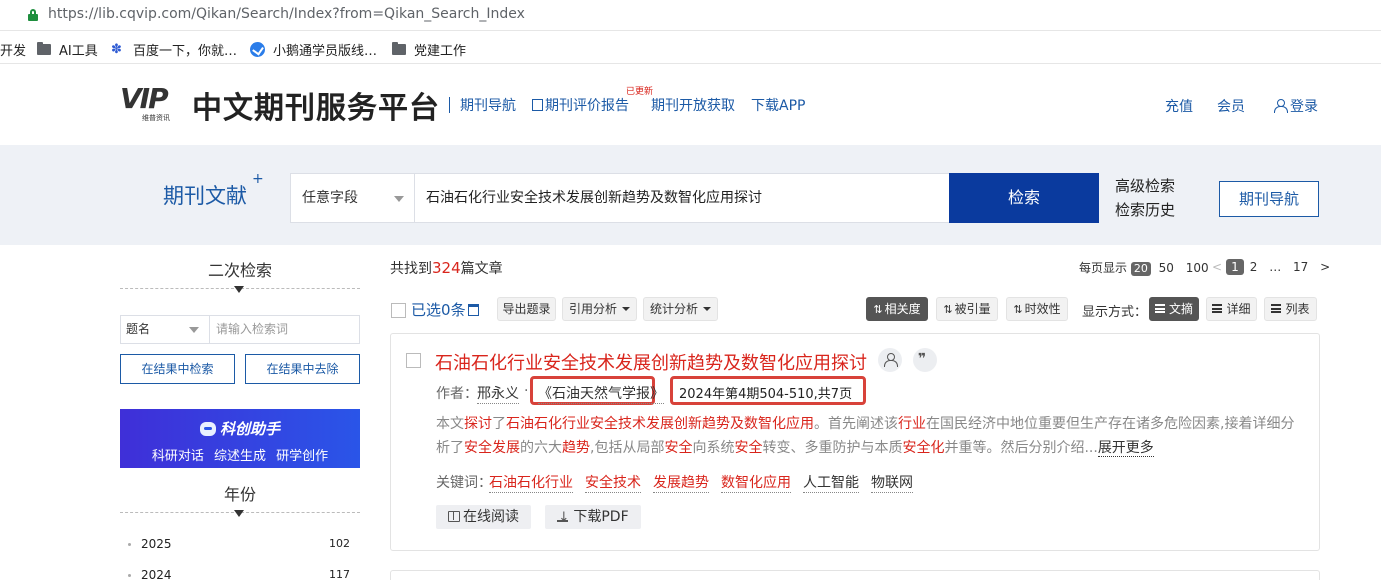  I want to click on search-input: 石油石化行业安全技术发展创新趋势及数智化应用探讨, so click(682, 198).